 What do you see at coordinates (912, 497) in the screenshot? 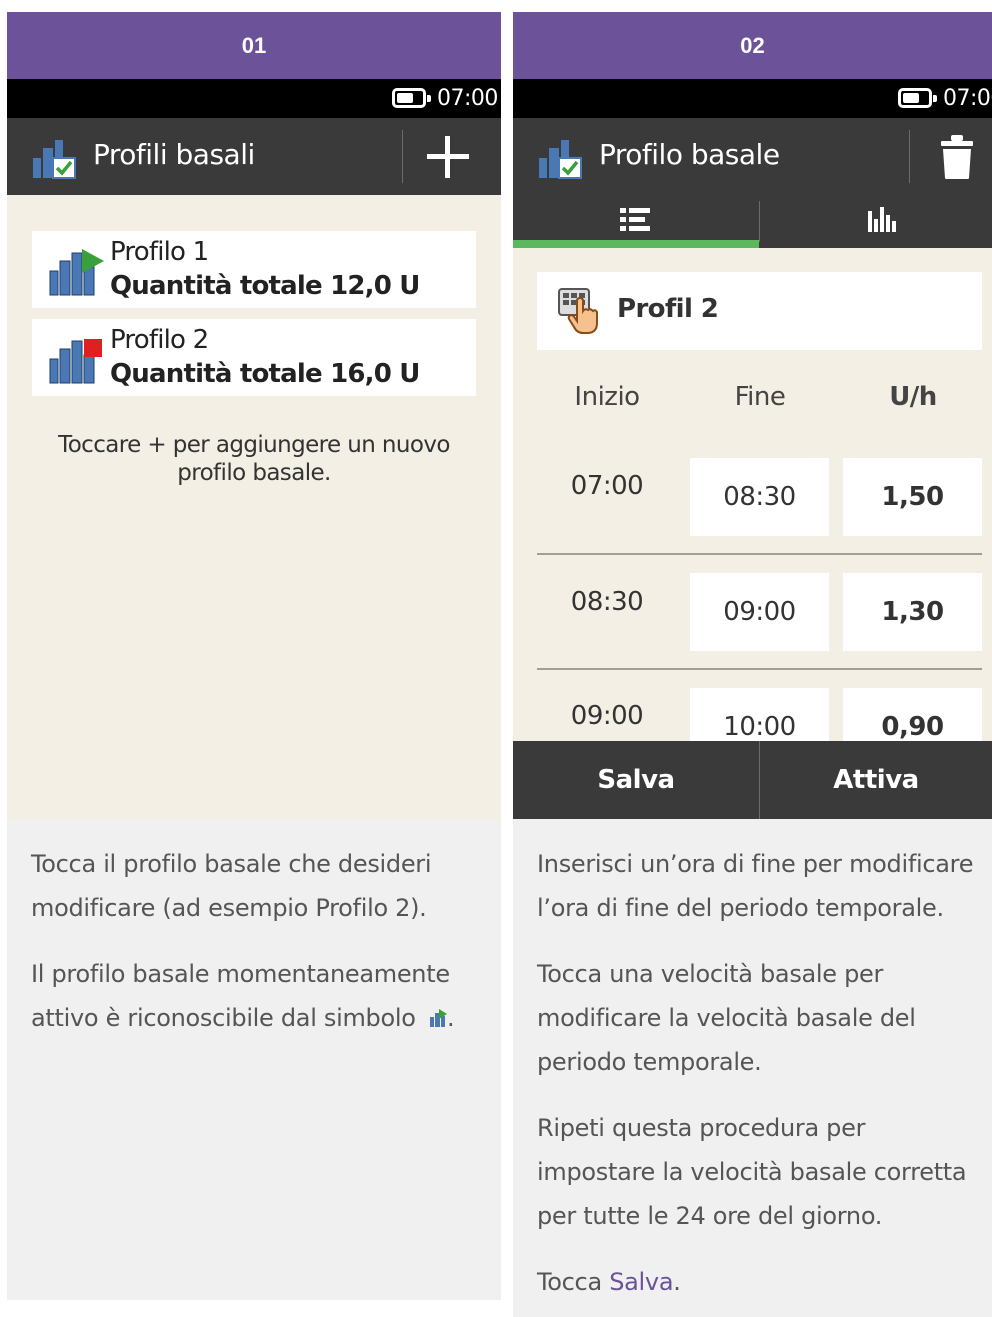
I see `basal-rate-field: 1,50` at bounding box center [912, 497].